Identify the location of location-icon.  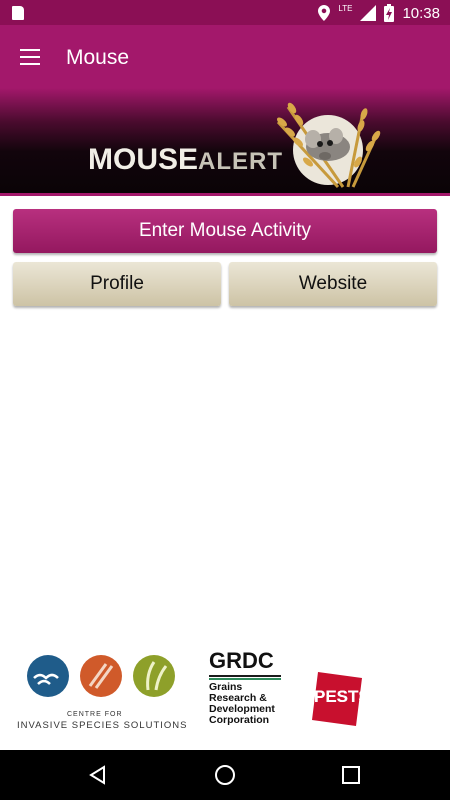
(324, 13).